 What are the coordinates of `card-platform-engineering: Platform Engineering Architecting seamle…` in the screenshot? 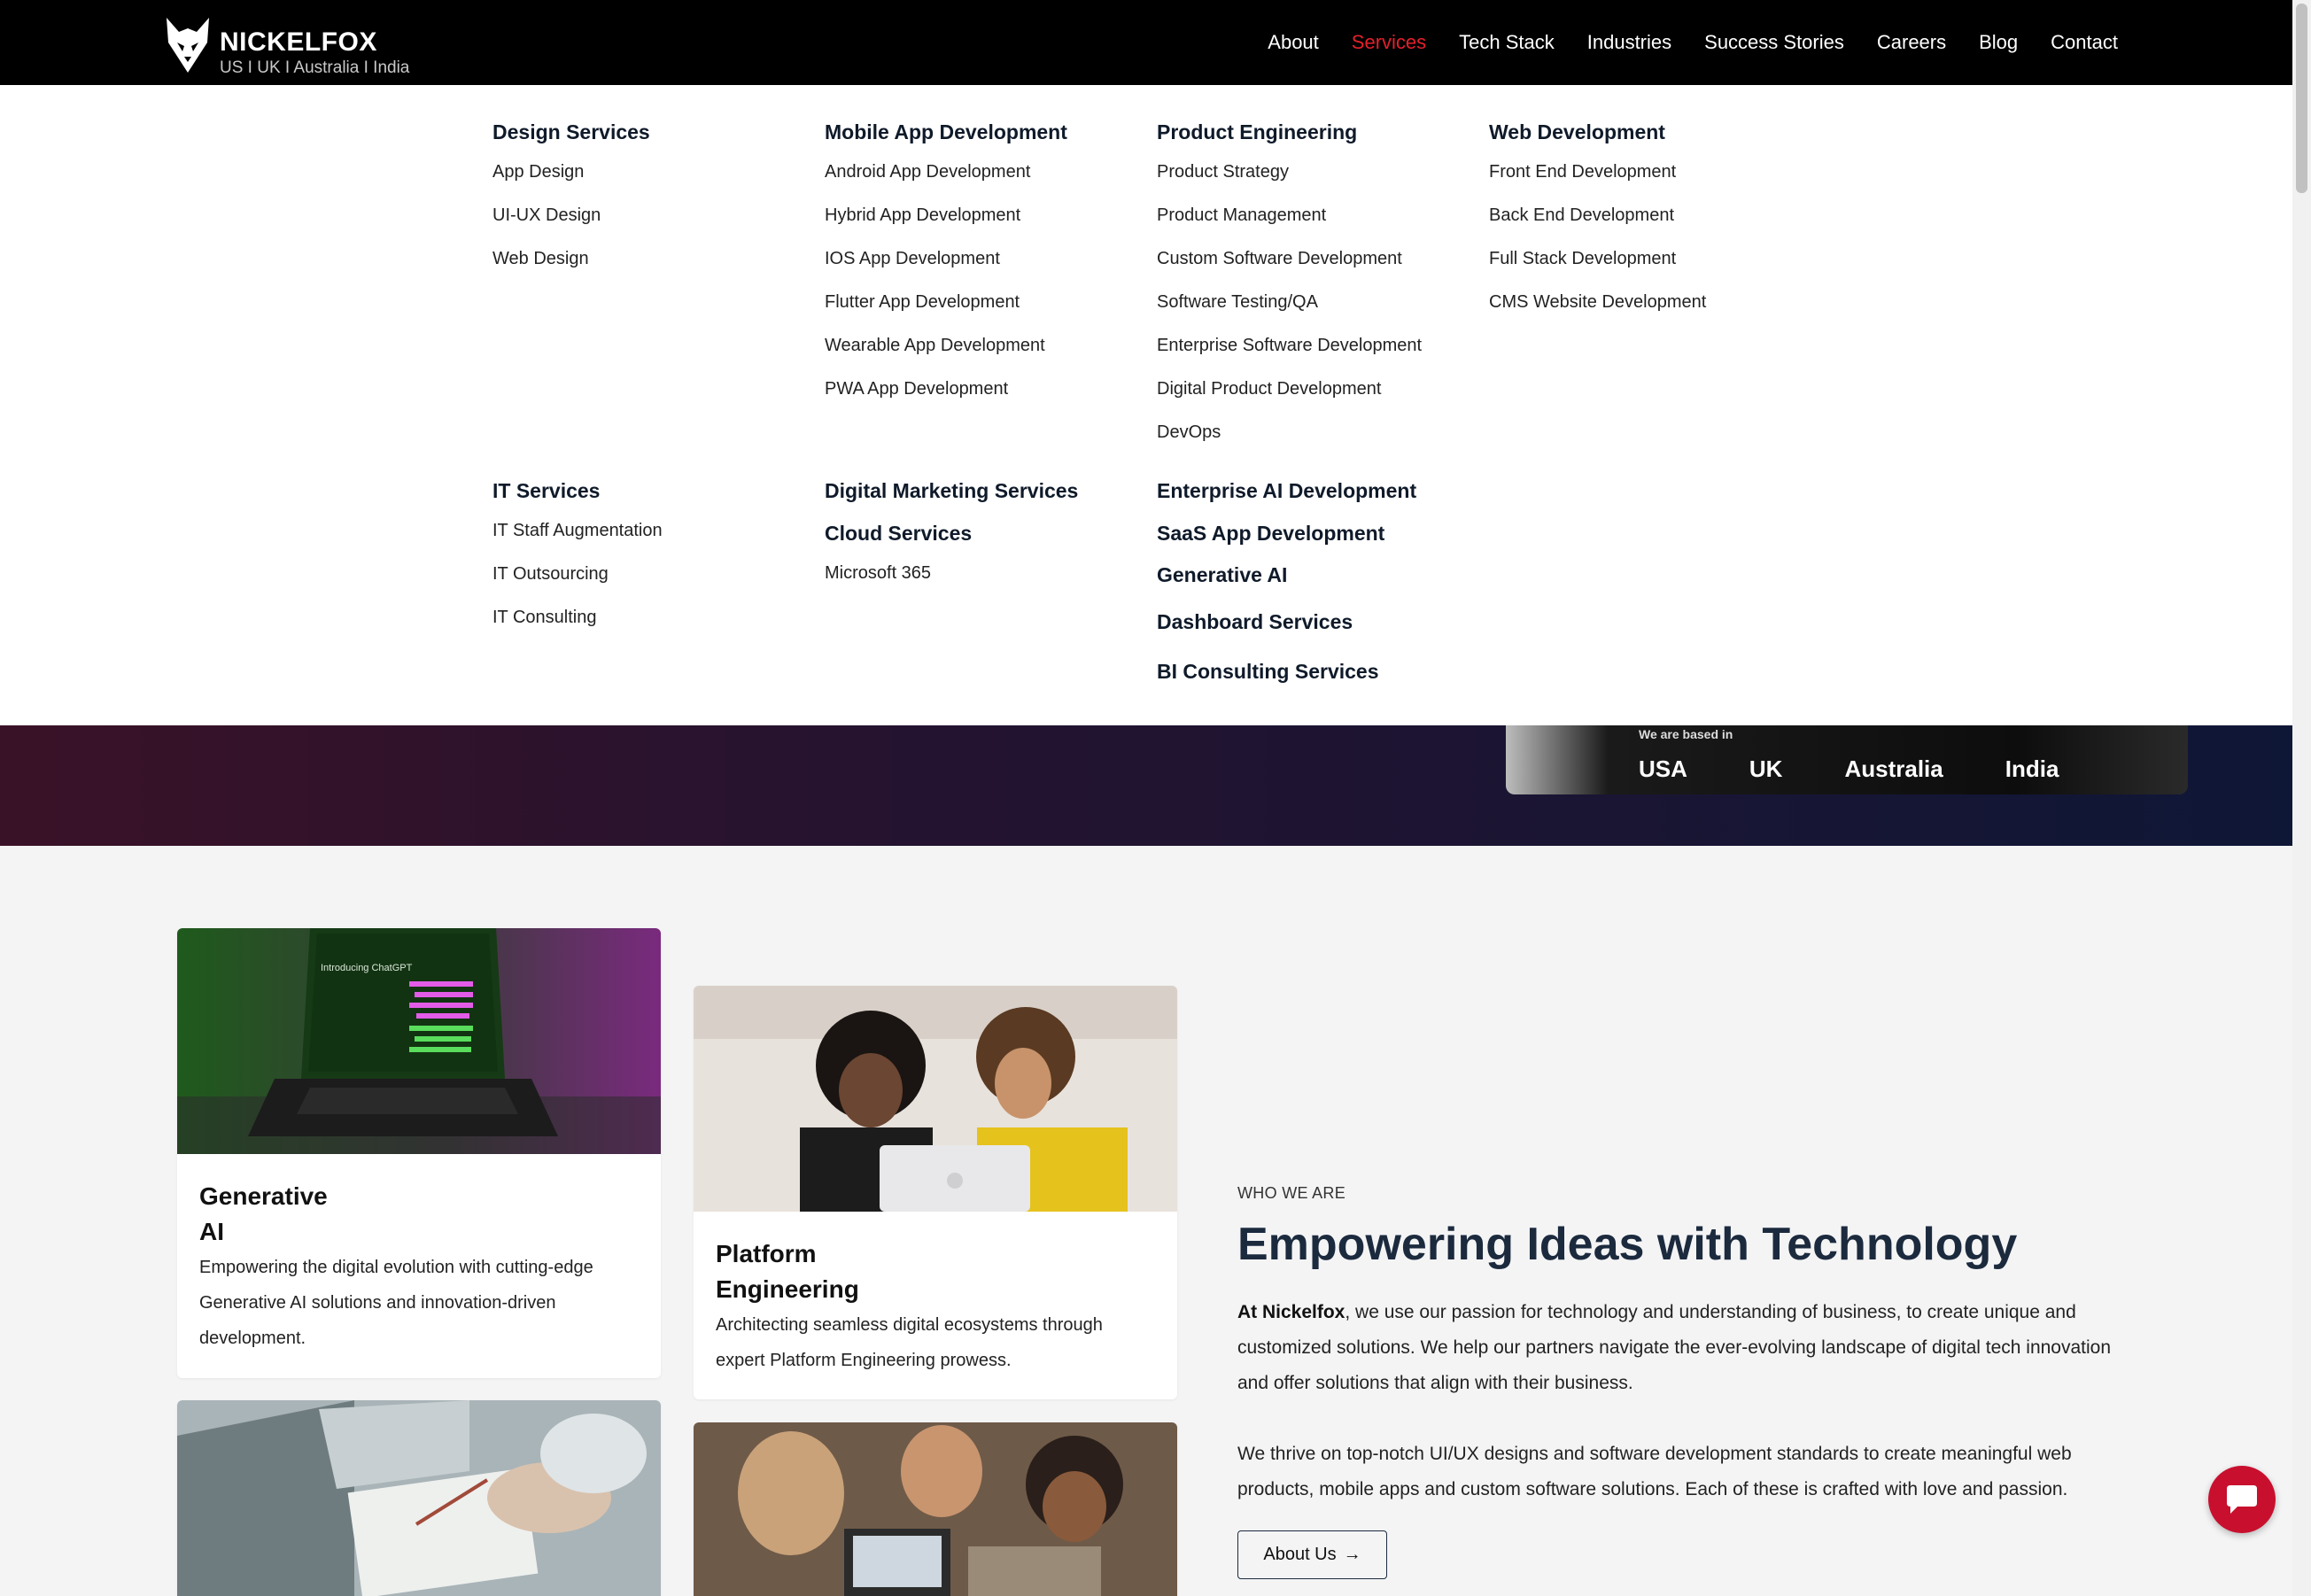 It's located at (935, 1192).